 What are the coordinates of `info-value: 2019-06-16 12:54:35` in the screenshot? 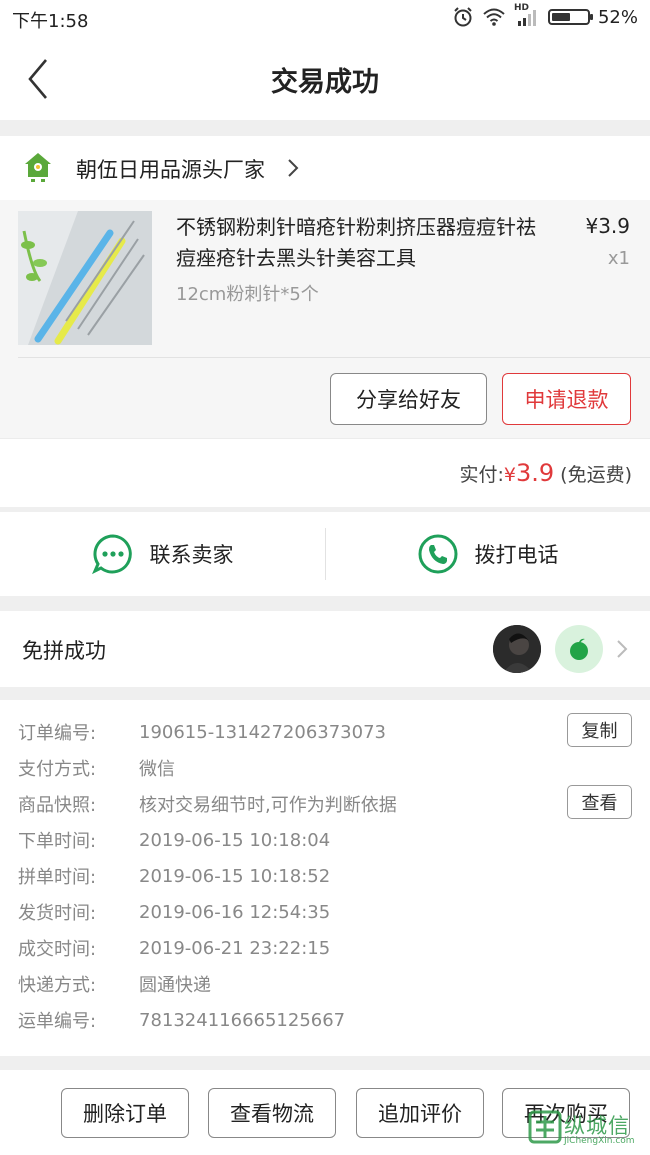 It's located at (235, 912).